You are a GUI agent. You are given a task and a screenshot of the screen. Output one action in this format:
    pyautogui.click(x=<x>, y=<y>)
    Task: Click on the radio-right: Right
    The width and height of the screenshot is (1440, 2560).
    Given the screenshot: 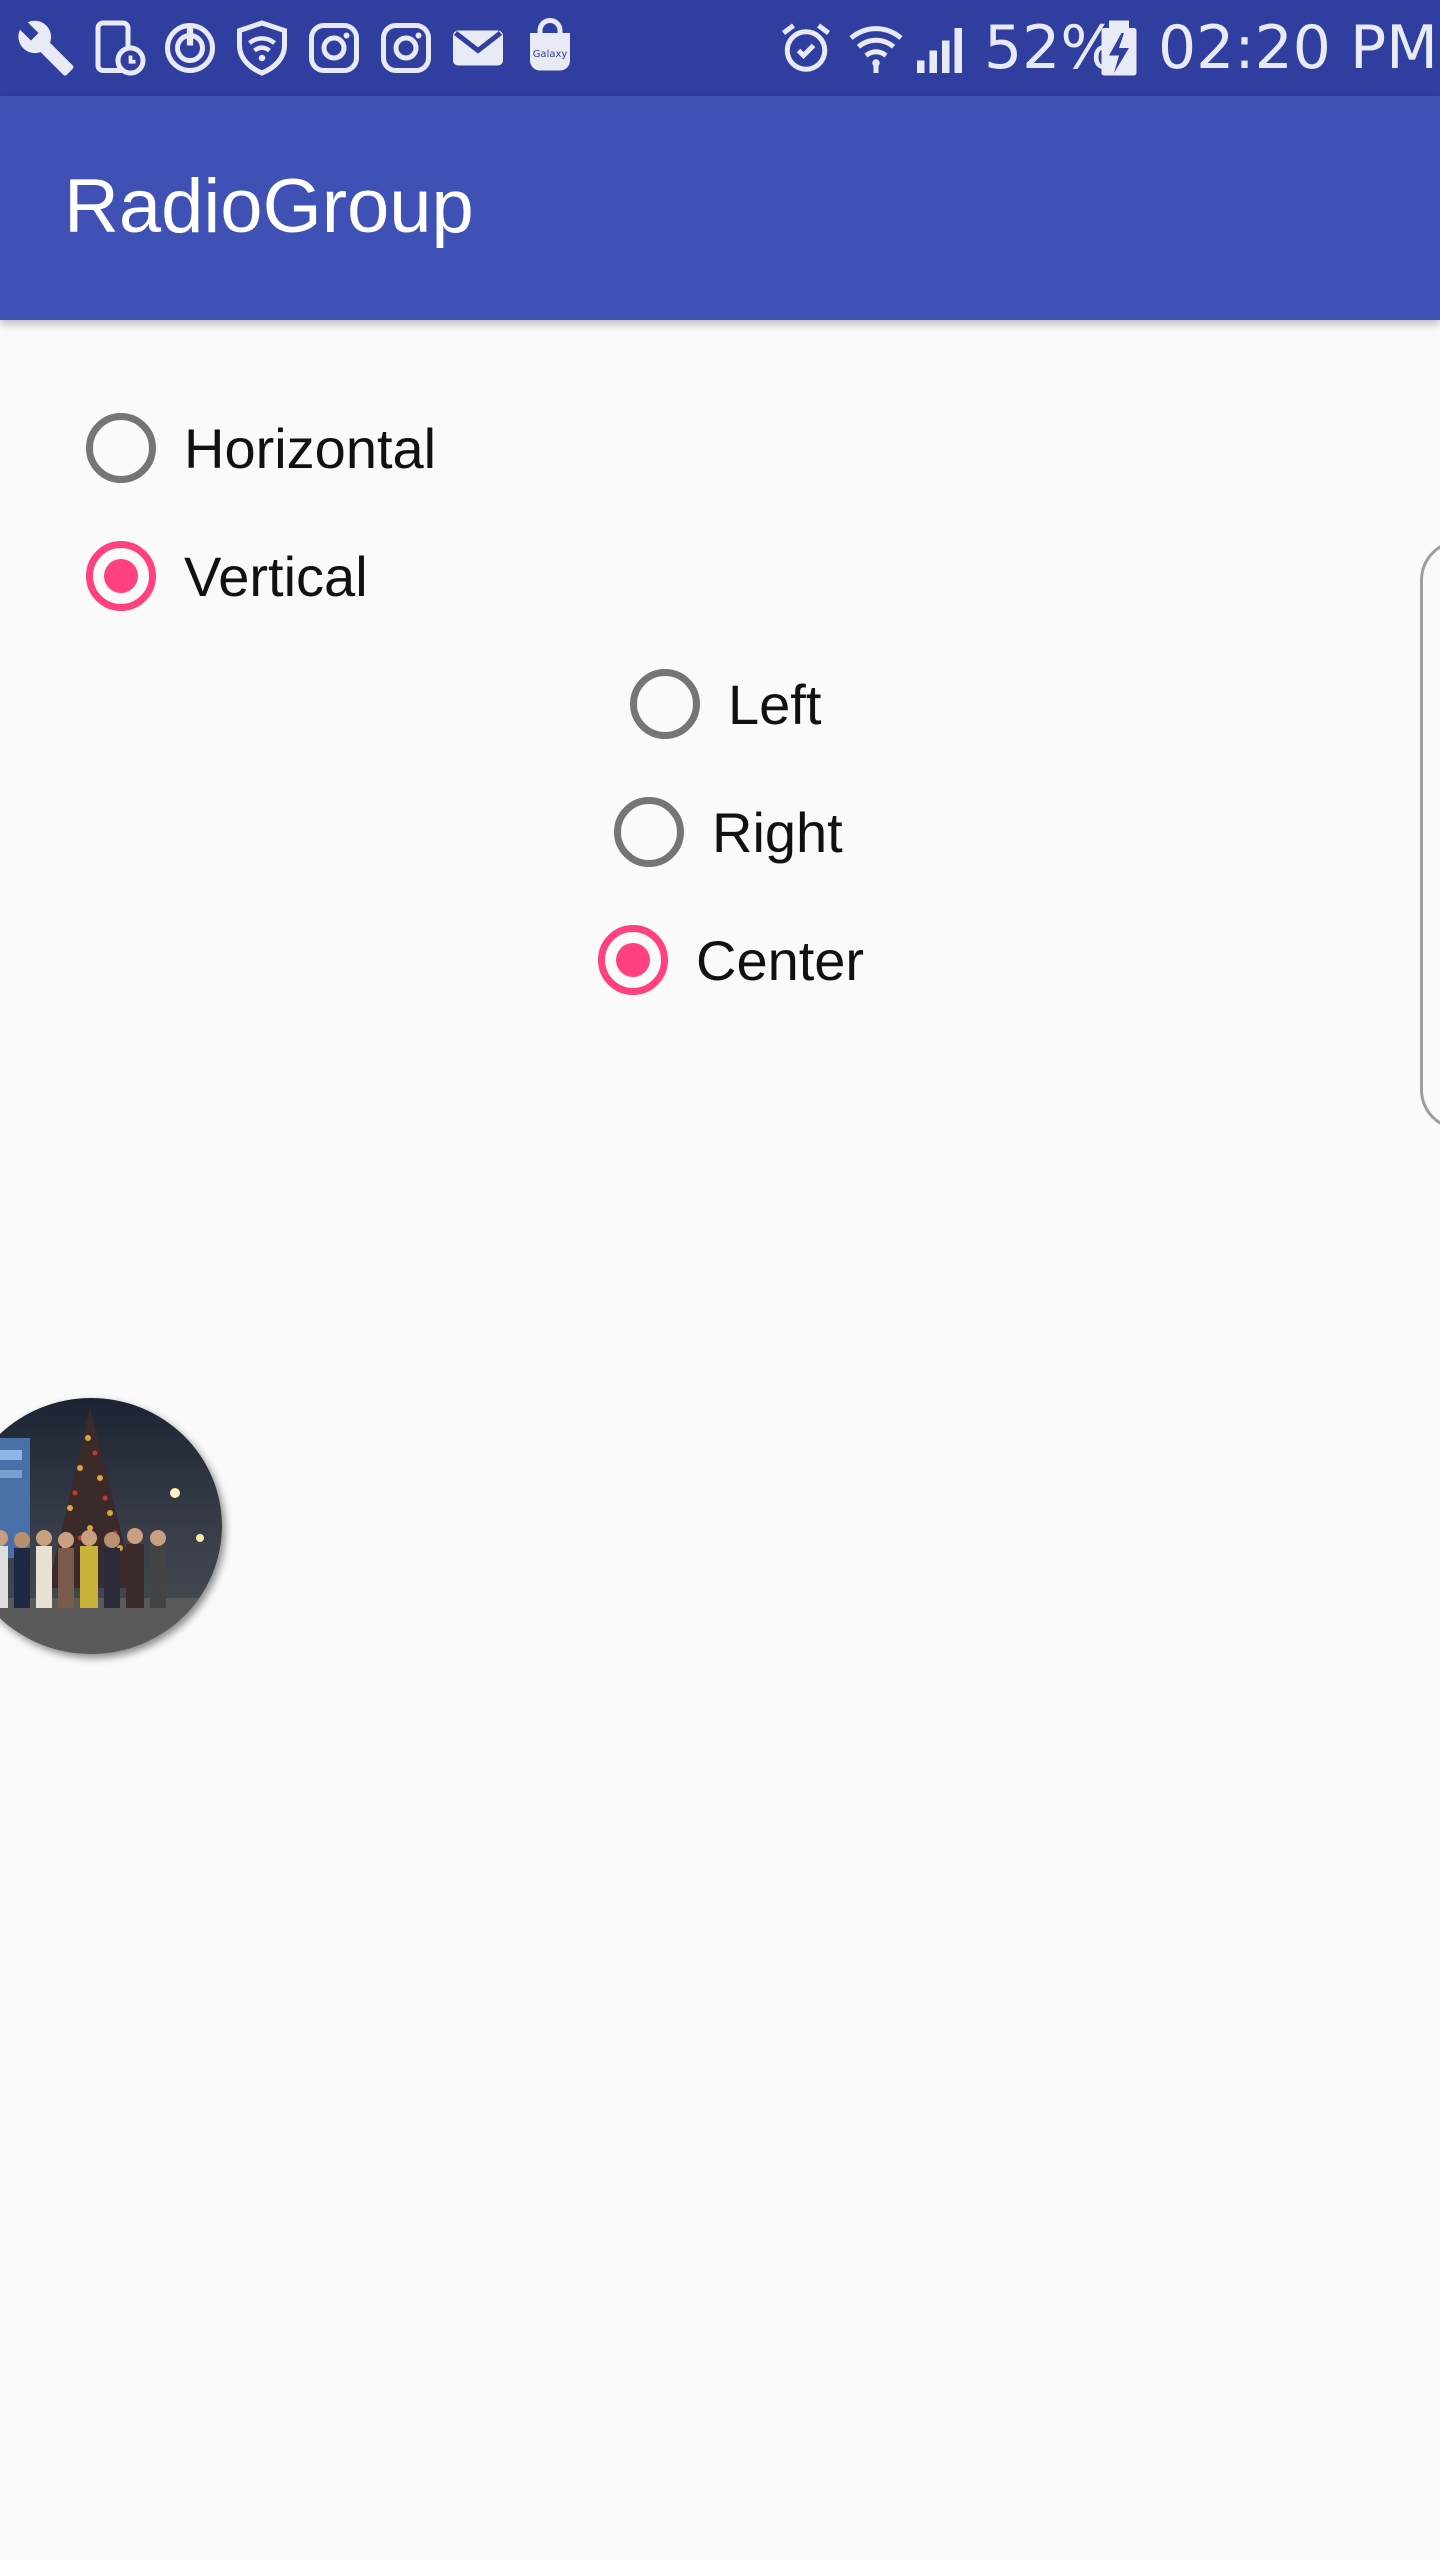 What is the action you would take?
    pyautogui.click(x=728, y=832)
    